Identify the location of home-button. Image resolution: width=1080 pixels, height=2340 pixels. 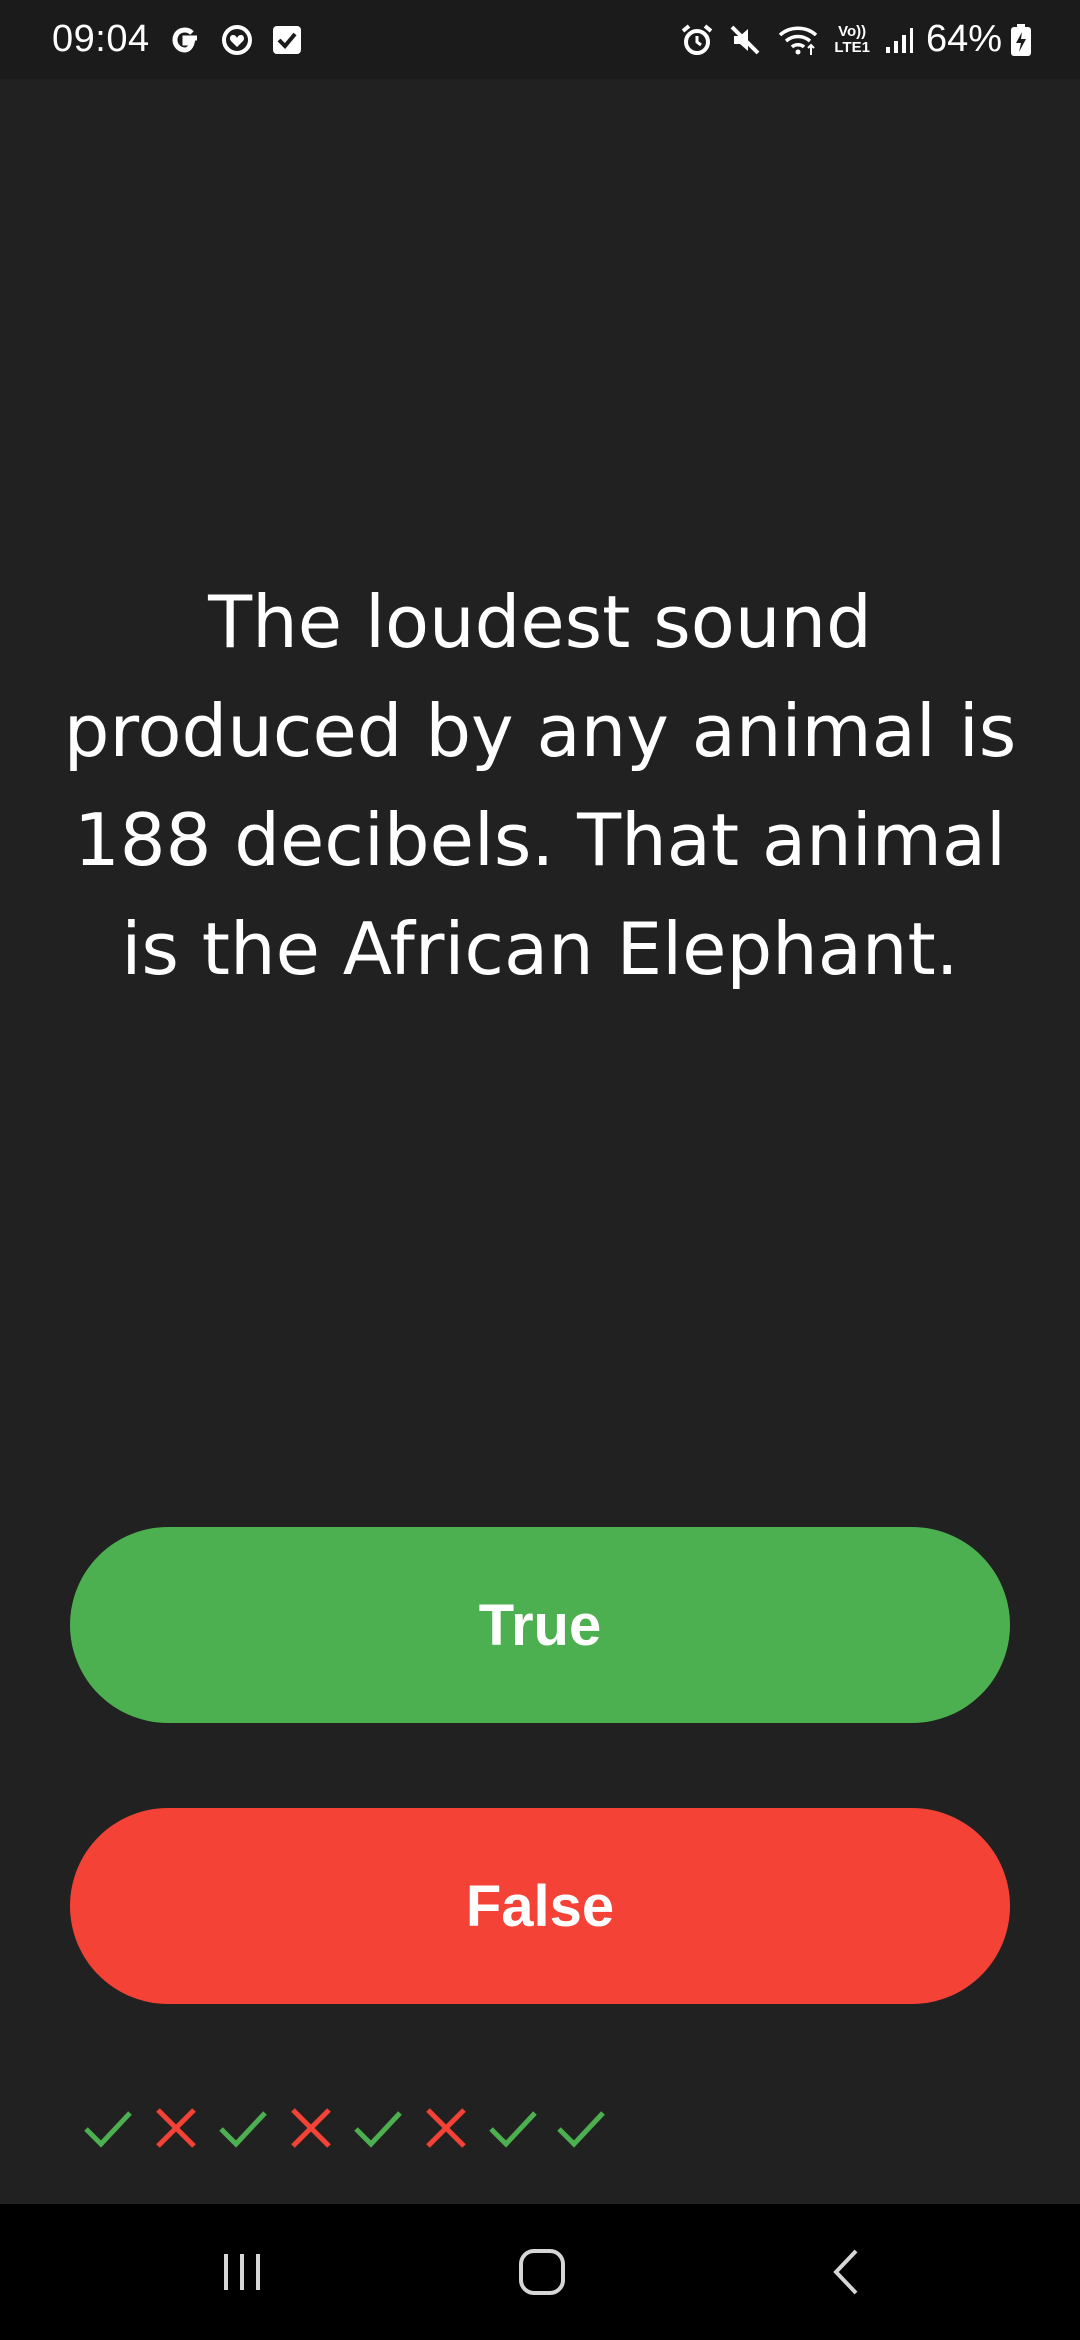
(542, 2272).